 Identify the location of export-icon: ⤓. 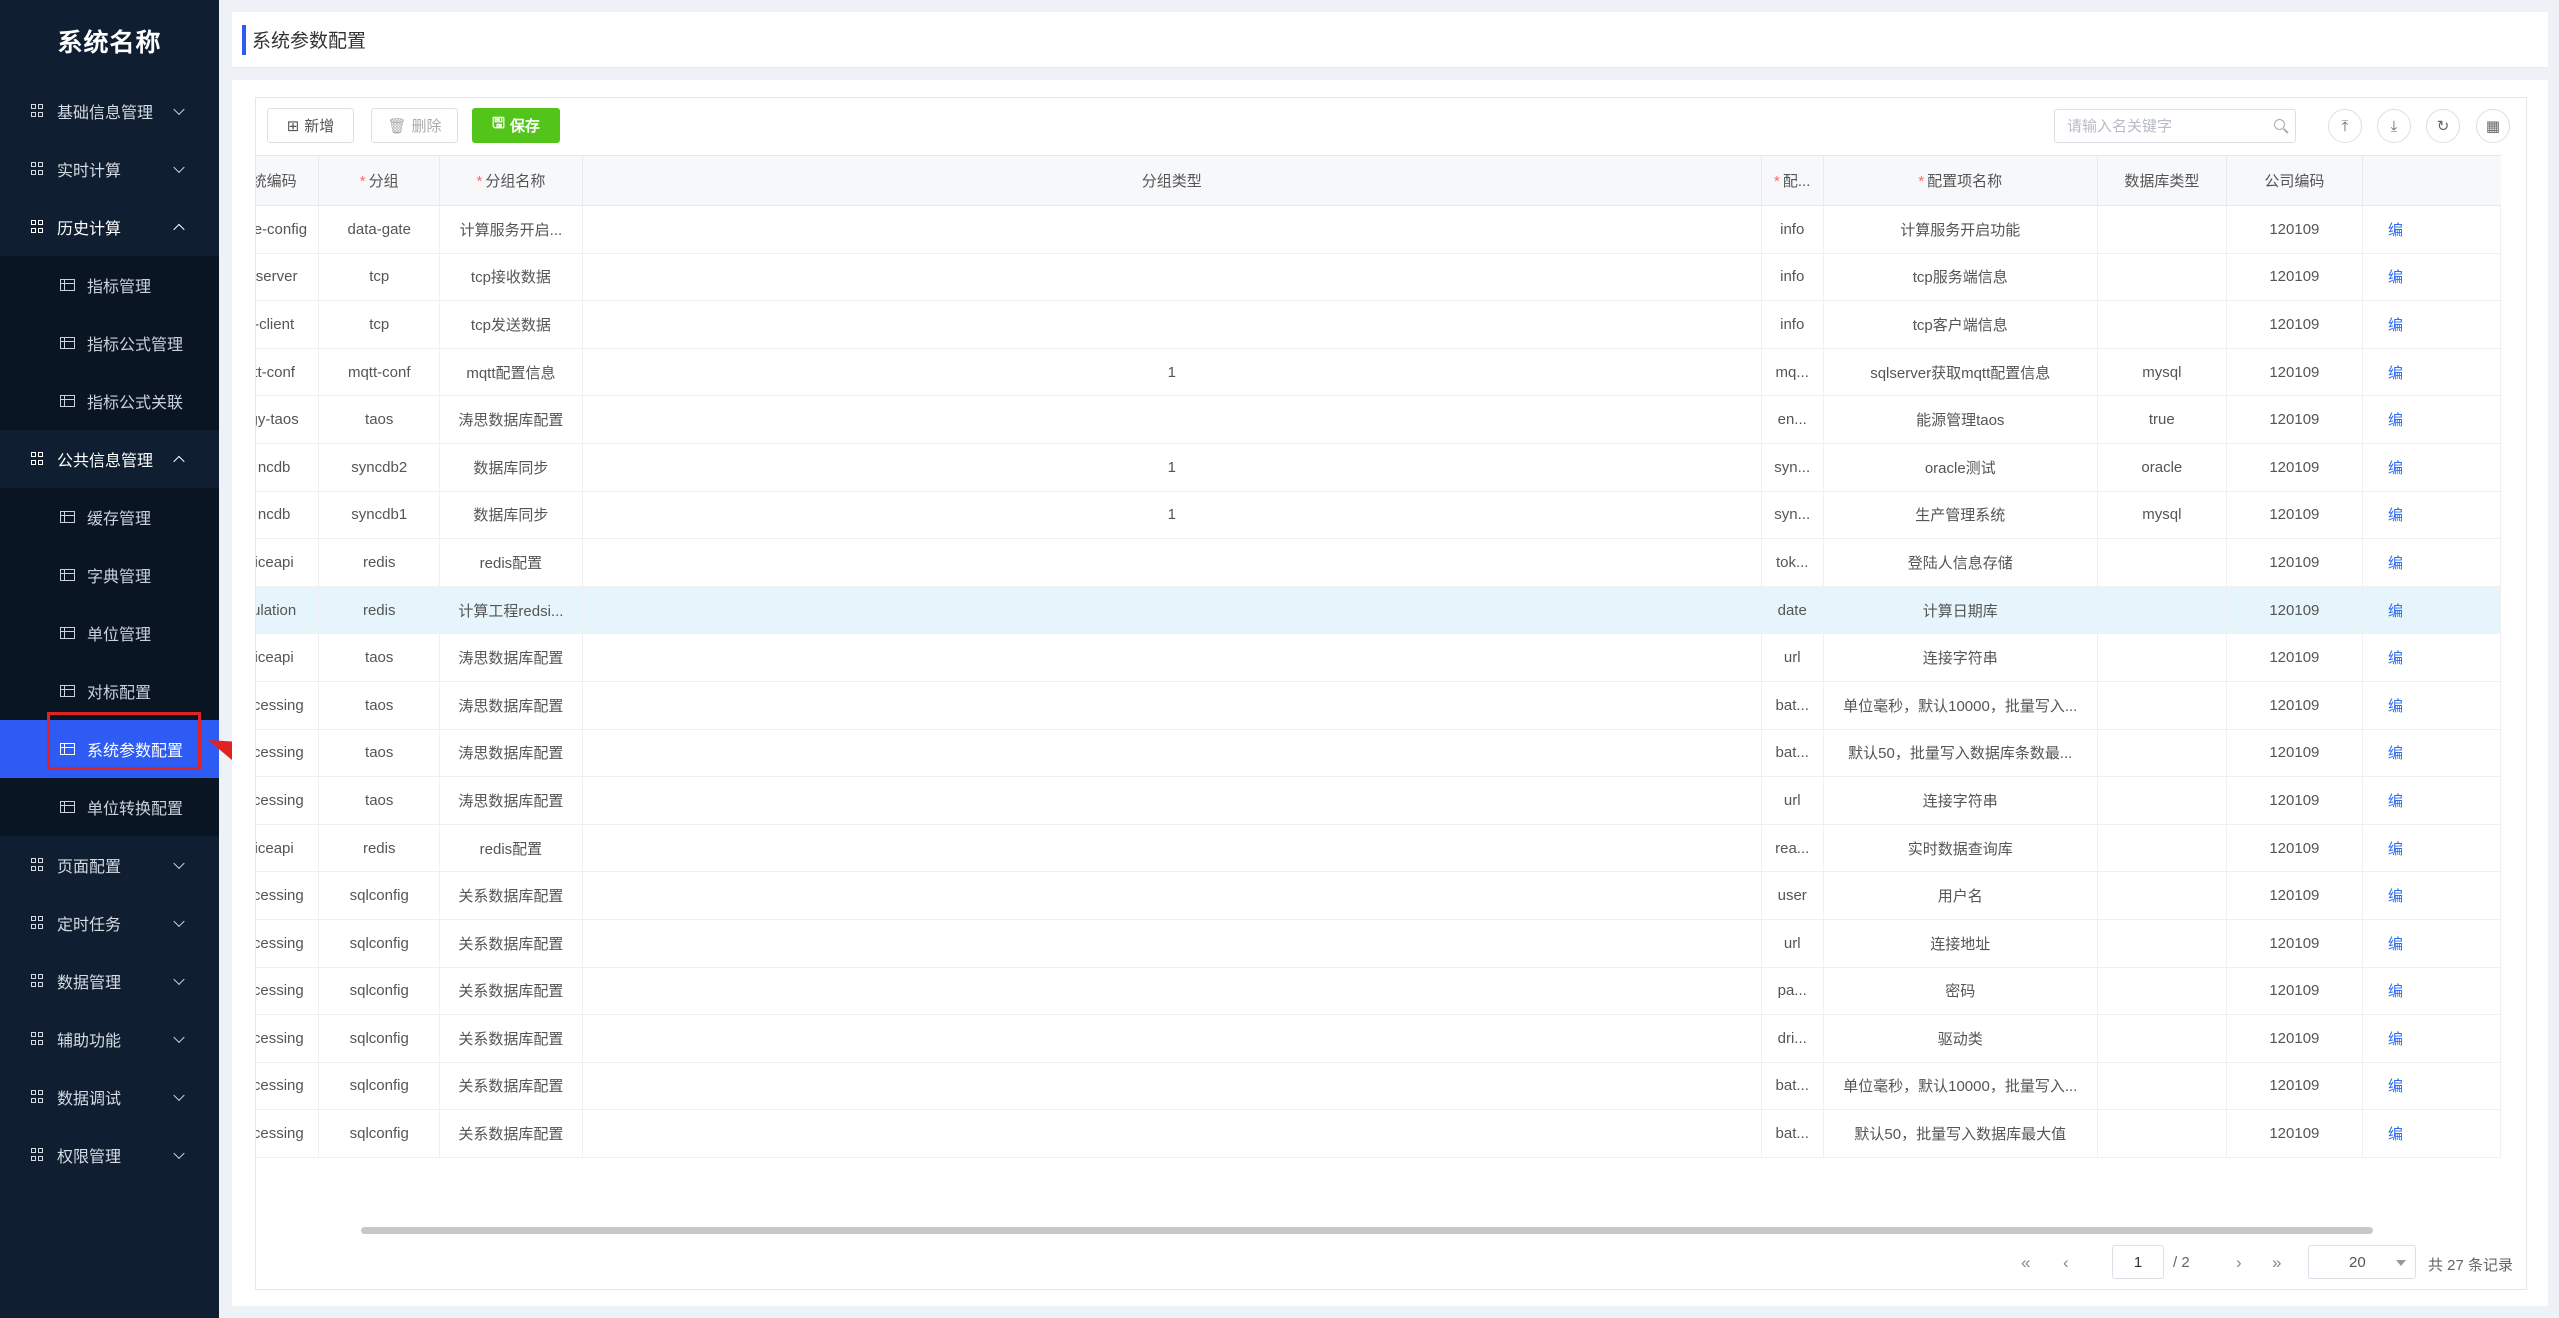
(2394, 126).